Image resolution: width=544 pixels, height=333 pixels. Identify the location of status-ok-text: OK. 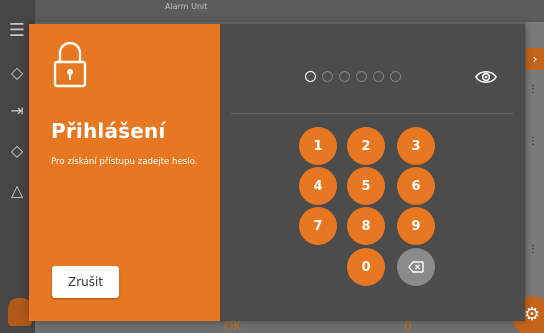
(233, 326).